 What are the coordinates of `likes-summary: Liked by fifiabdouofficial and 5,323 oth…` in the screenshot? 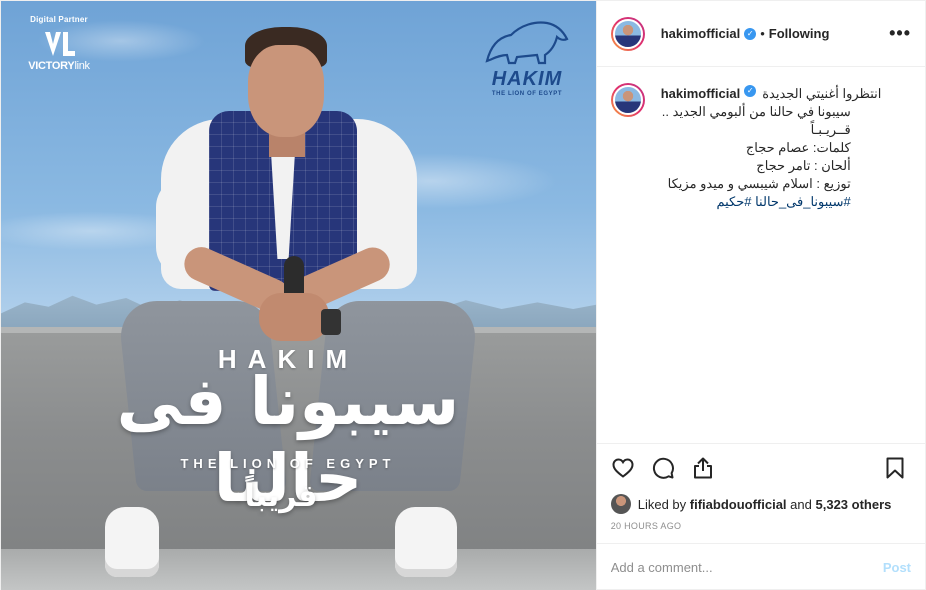 It's located at (761, 504).